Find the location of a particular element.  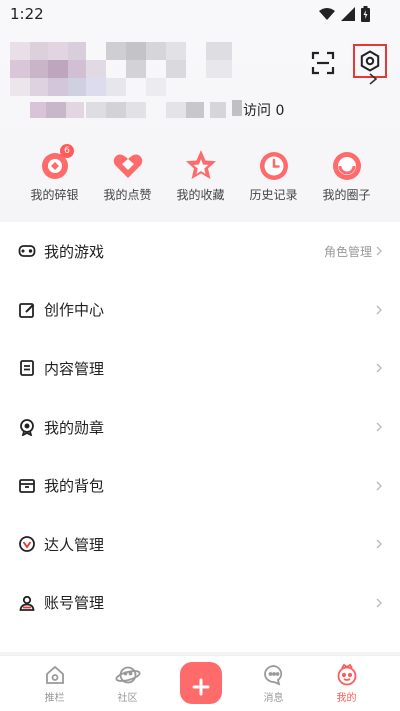

scan-button is located at coordinates (323, 63).